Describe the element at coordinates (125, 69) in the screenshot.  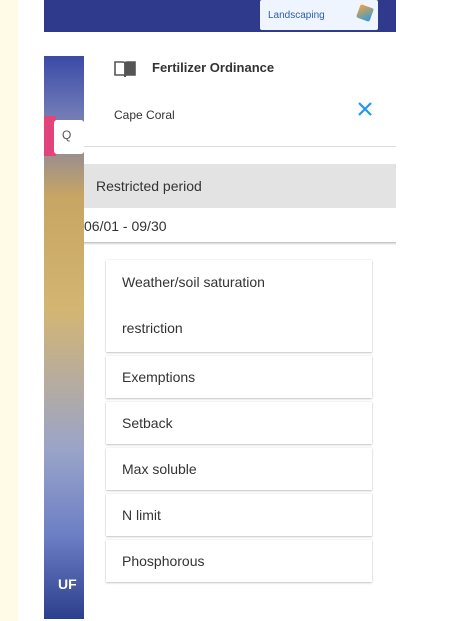
I see `book-open-icon` at that location.